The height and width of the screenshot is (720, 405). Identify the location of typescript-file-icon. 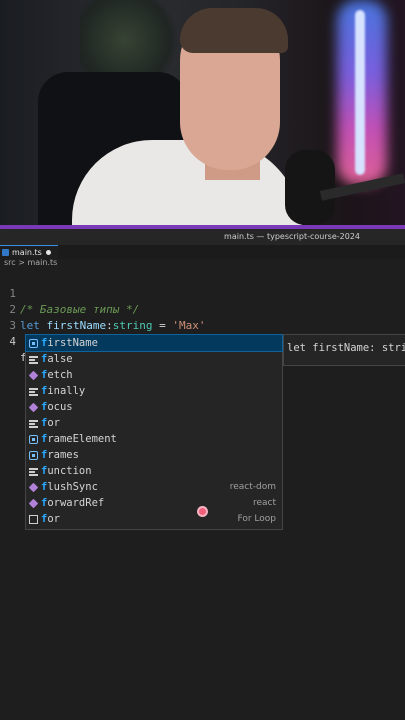
(5, 252).